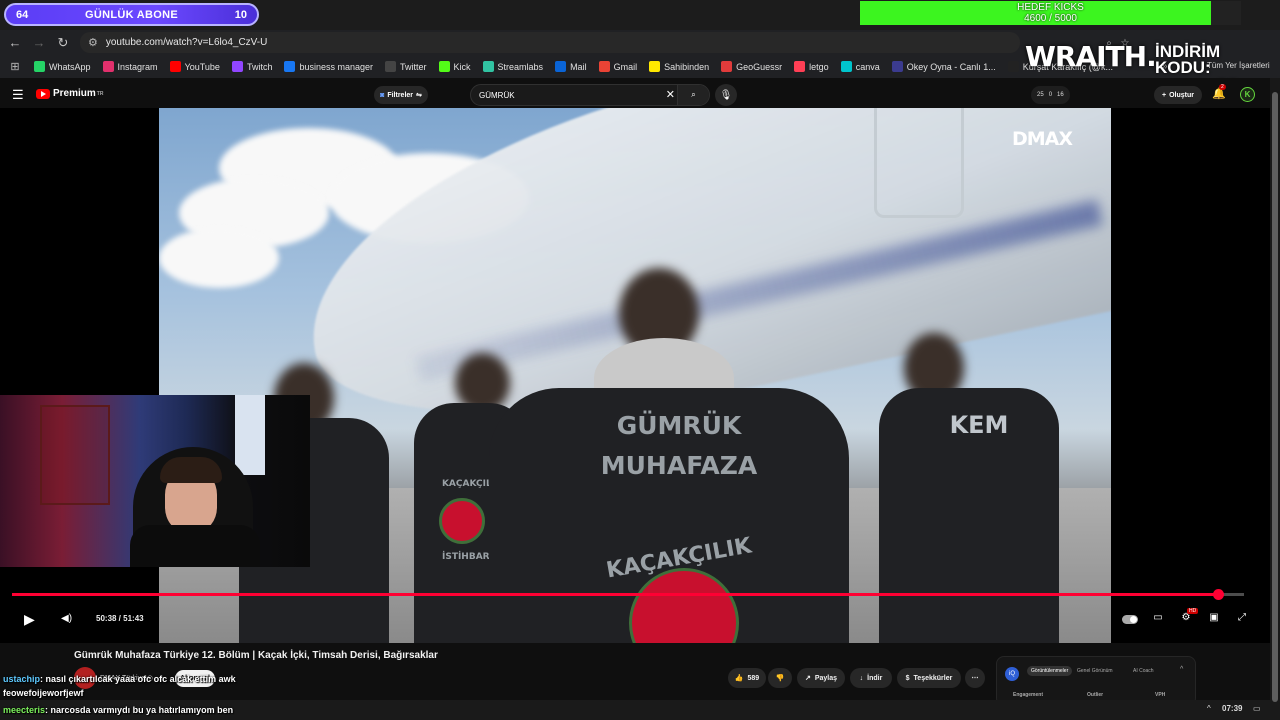  Describe the element at coordinates (670, 94) in the screenshot. I see `clear-search-icon: ✕` at that location.